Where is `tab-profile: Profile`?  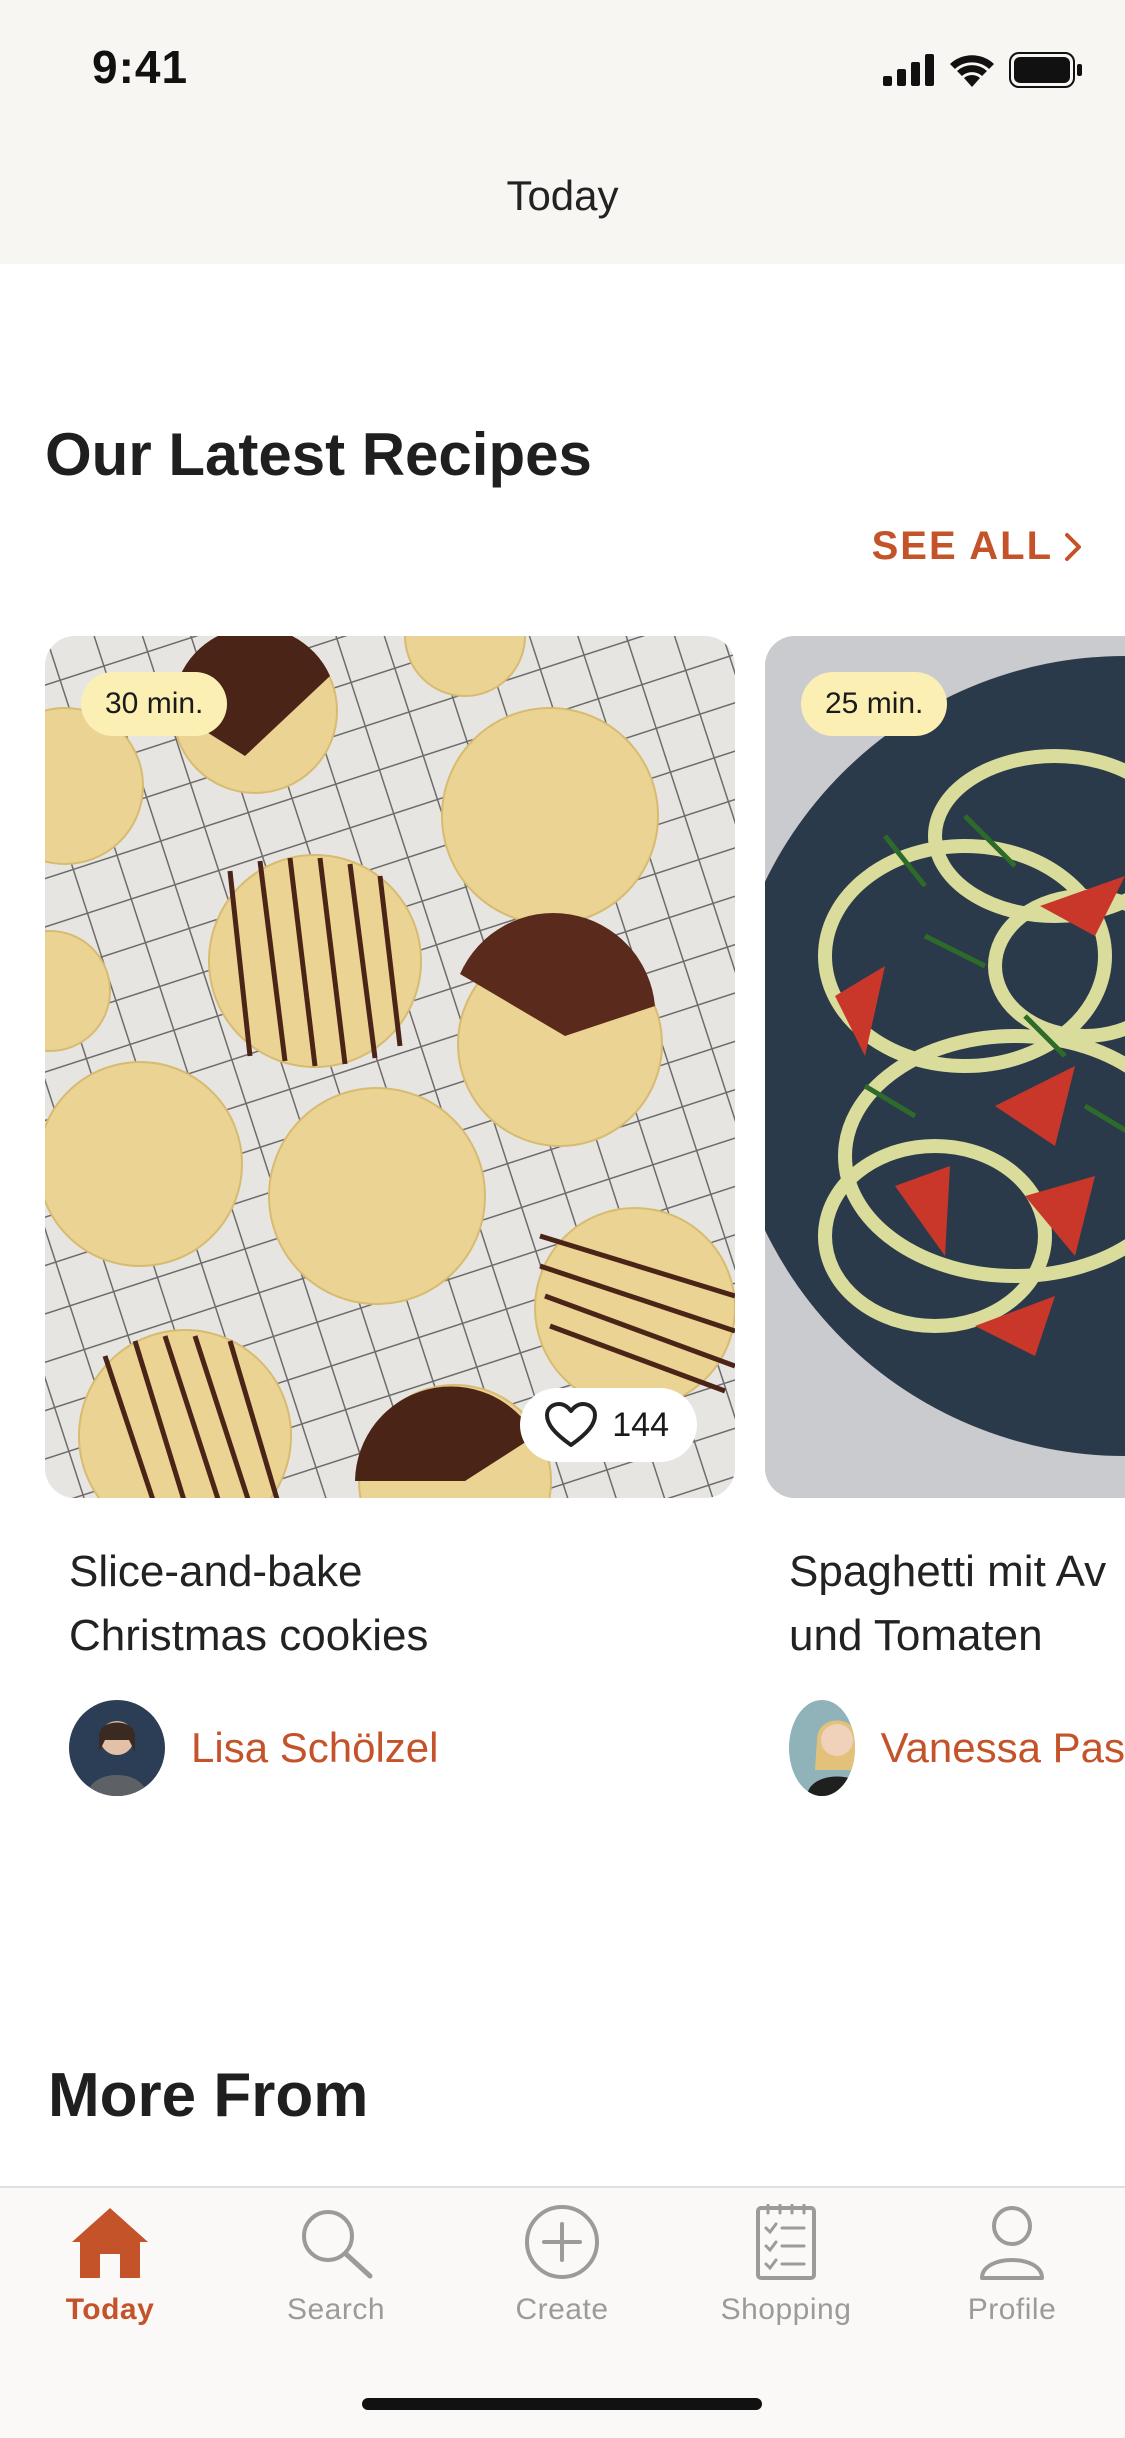 tab-profile: Profile is located at coordinates (1012, 2265).